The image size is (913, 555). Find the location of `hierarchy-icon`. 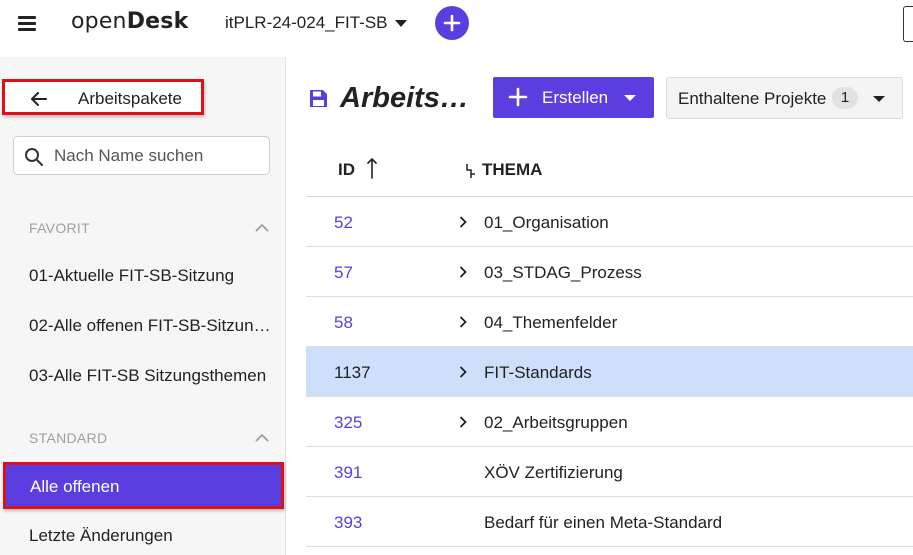

hierarchy-icon is located at coordinates (470, 171).